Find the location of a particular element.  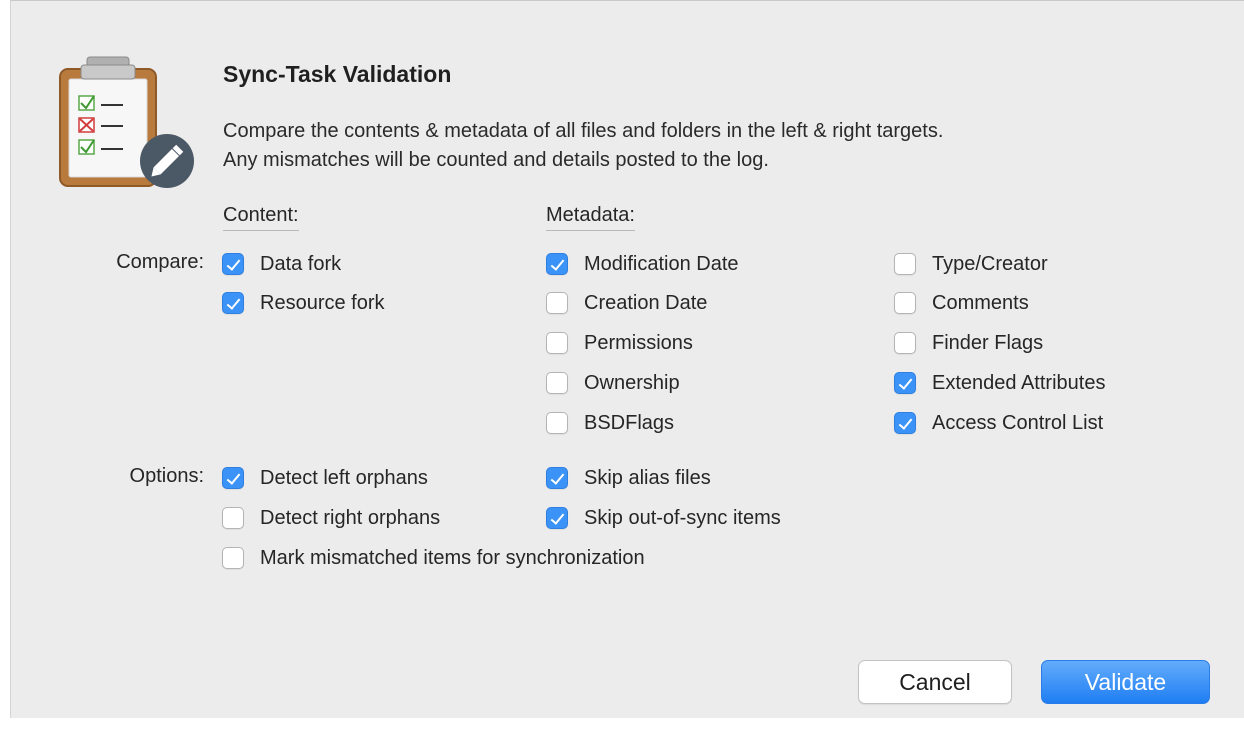

checkbox-label: Access Control List is located at coordinates (1018, 422).